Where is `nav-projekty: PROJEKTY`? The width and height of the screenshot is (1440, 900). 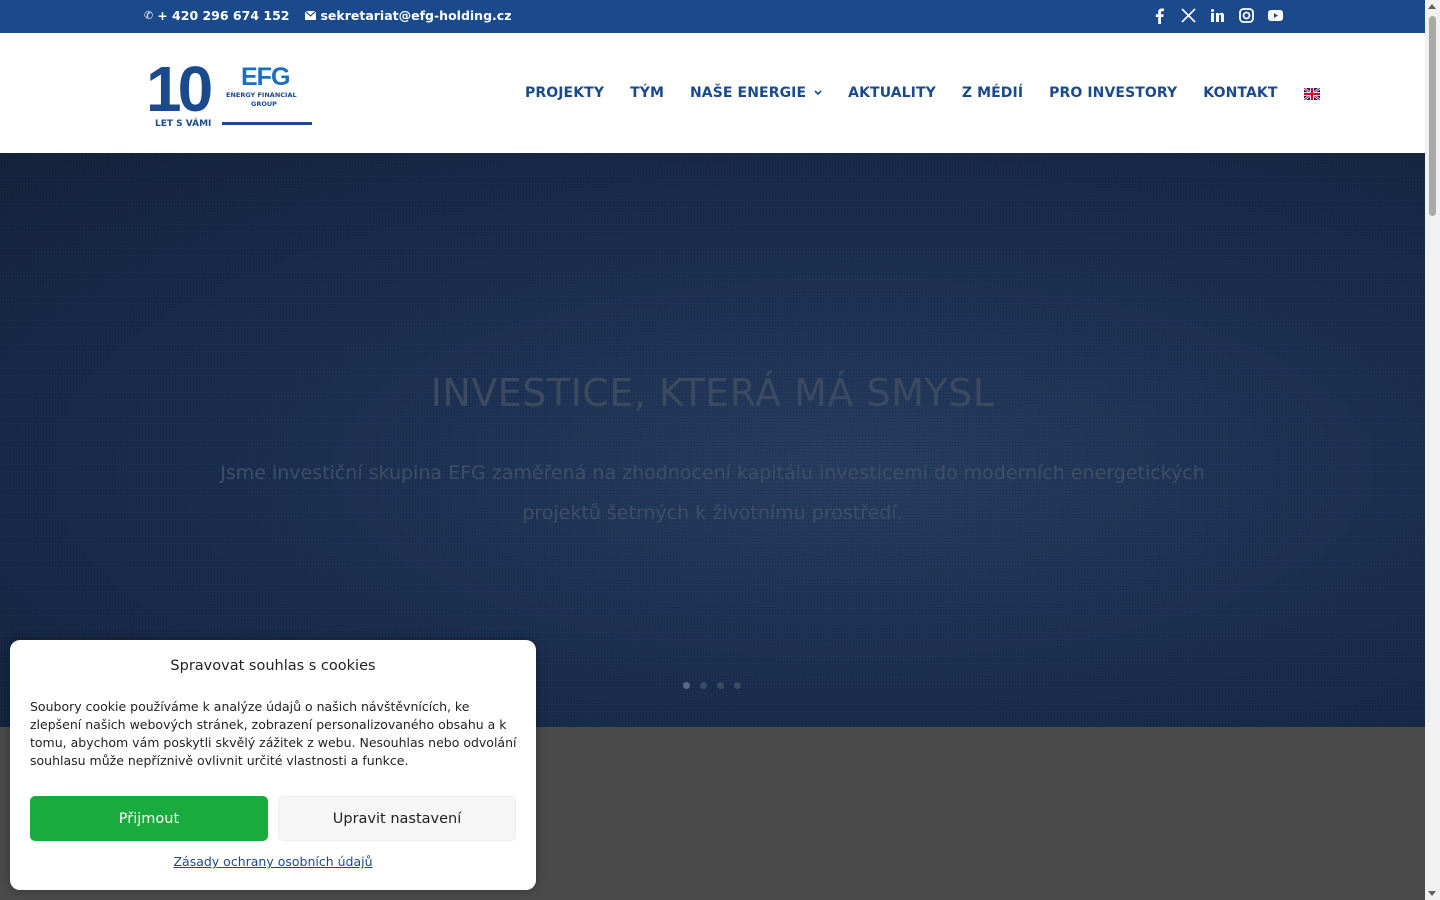
nav-projekty: PROJEKTY is located at coordinates (564, 93).